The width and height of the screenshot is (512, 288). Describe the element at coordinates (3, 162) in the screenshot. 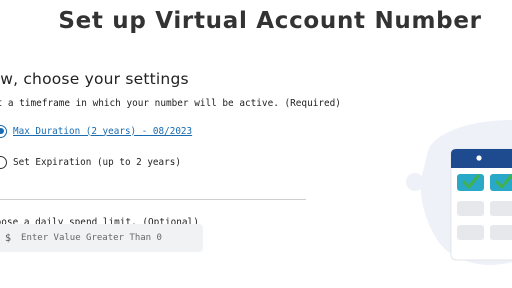

I see `radio-set-expiration` at that location.